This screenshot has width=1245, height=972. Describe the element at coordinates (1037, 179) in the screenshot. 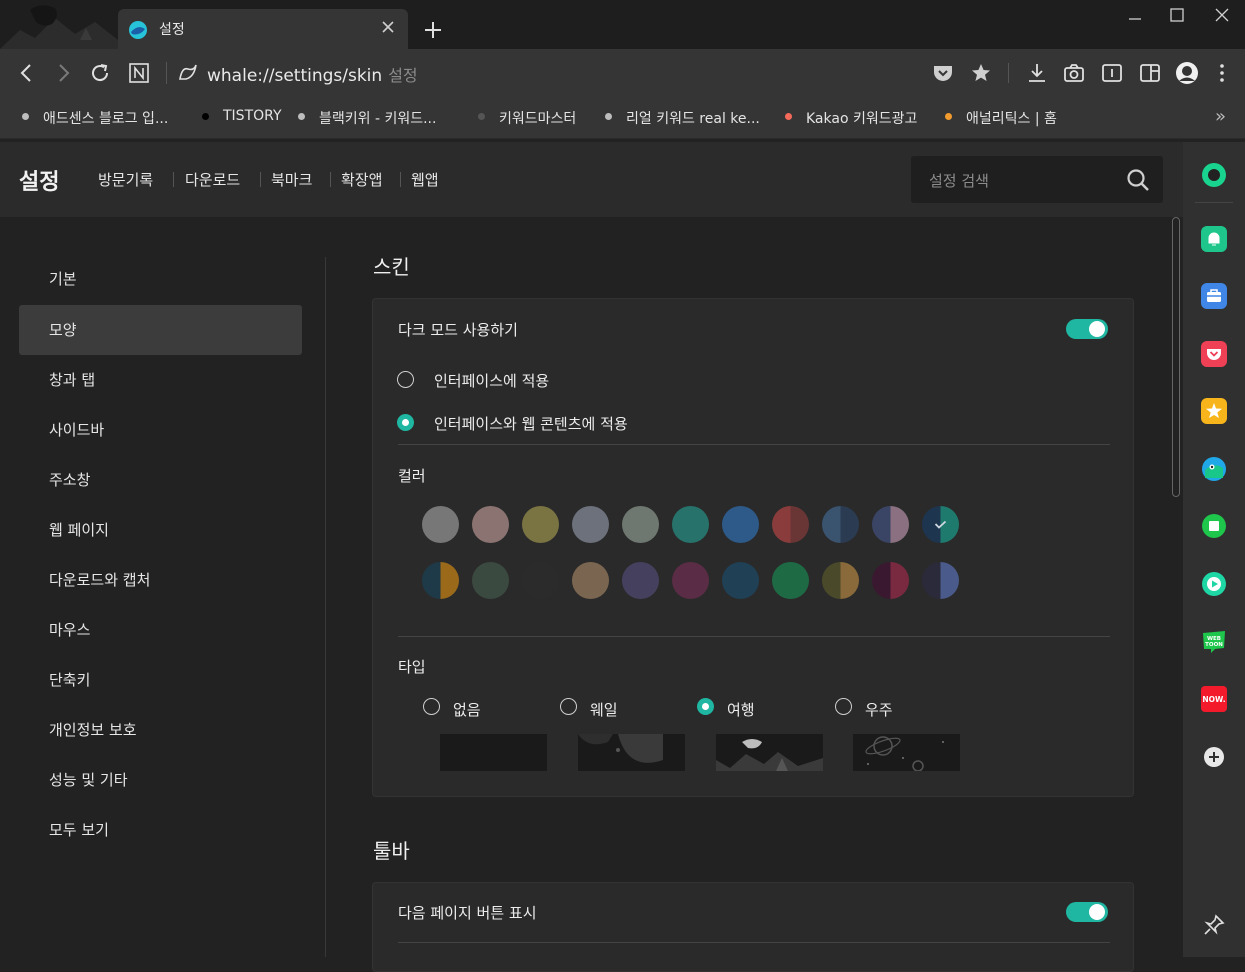

I see `settings-search: 설정 검색` at that location.